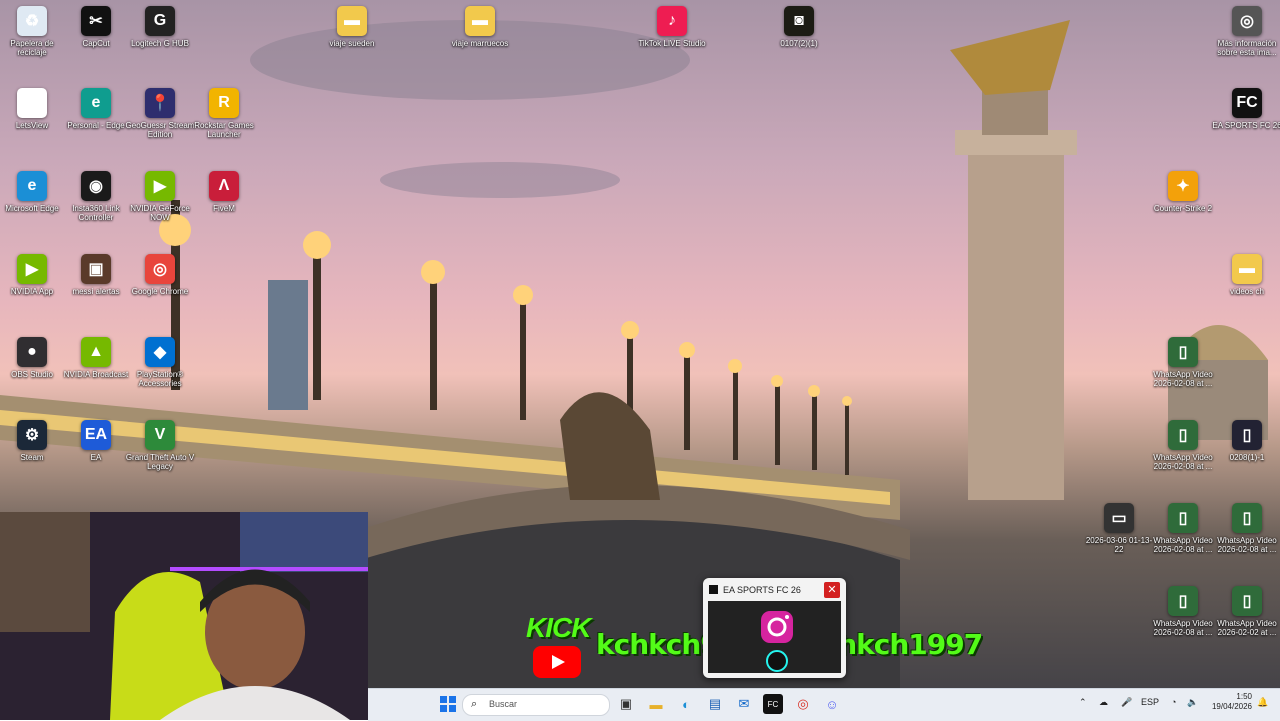 The width and height of the screenshot is (1280, 721). What do you see at coordinates (160, 379) in the screenshot?
I see `desktop-icon-label: PlayStation® Accessories` at bounding box center [160, 379].